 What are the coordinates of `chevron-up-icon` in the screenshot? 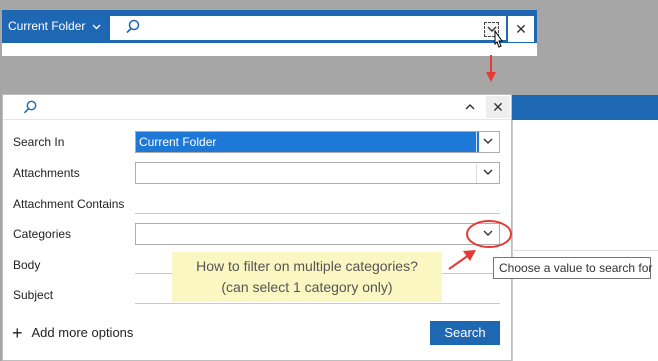 It's located at (470, 107).